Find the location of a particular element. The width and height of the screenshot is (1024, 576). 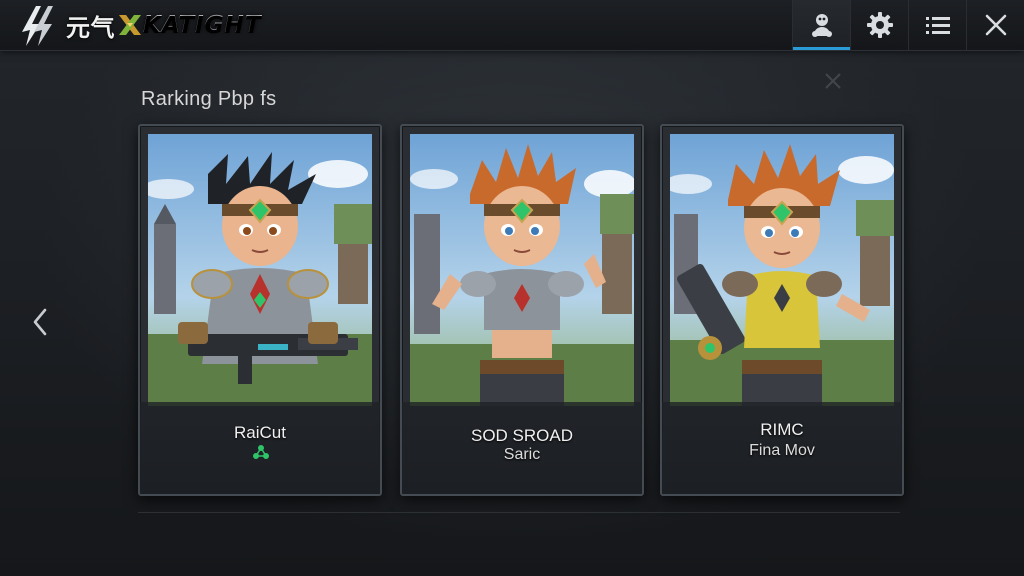

character-art-gunner is located at coordinates (260, 270).